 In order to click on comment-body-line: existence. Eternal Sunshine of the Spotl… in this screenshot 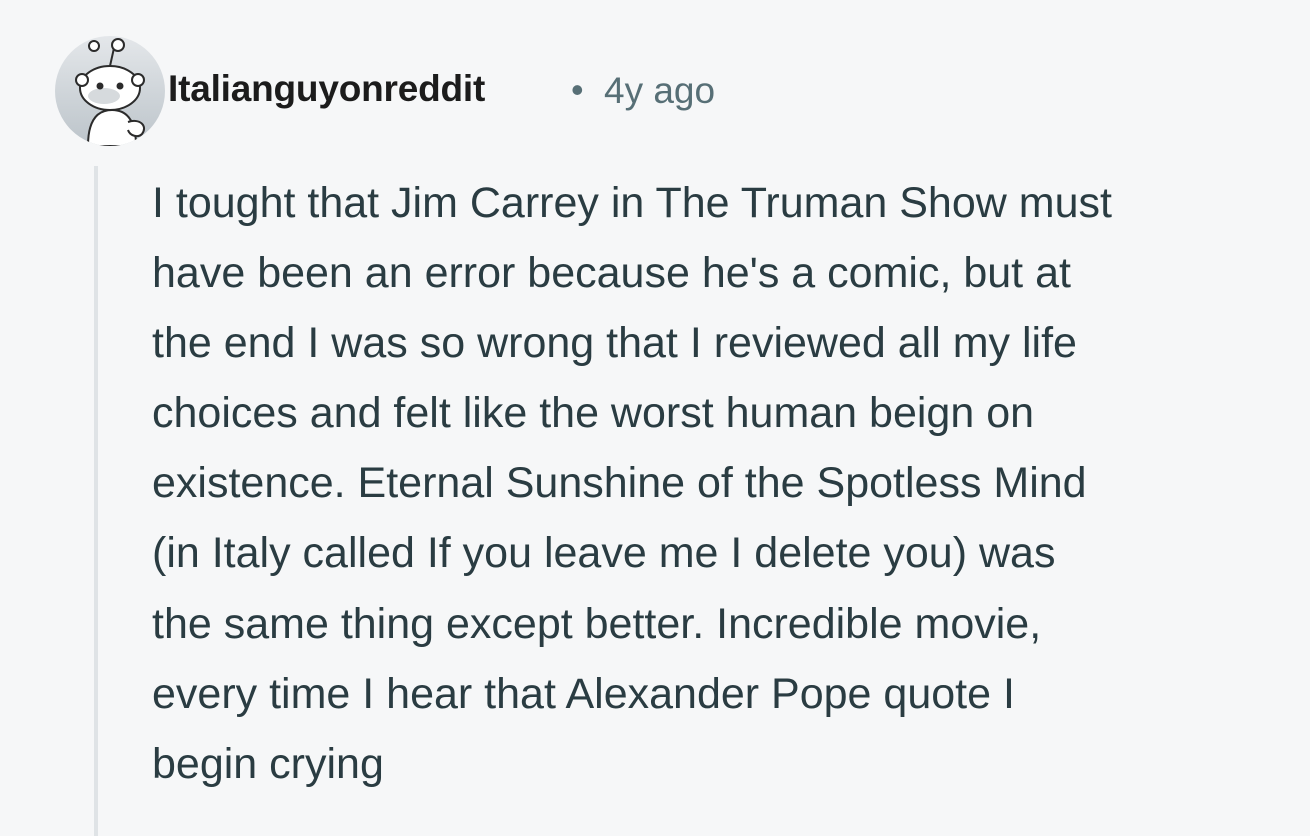, I will do `click(619, 483)`.